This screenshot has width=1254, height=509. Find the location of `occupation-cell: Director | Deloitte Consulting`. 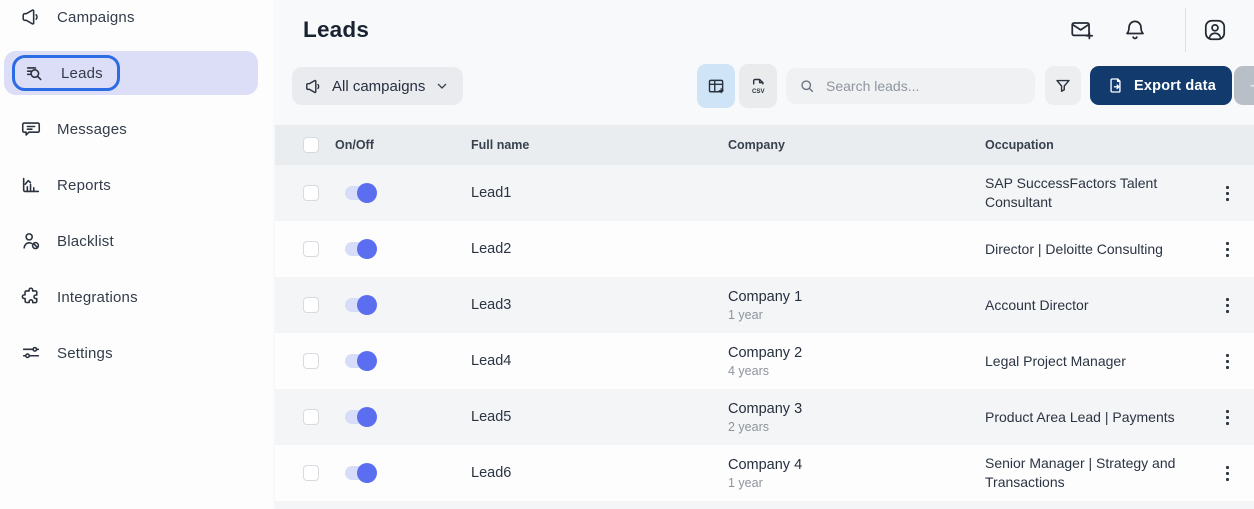

occupation-cell: Director | Deloitte Consulting is located at coordinates (1074, 248).